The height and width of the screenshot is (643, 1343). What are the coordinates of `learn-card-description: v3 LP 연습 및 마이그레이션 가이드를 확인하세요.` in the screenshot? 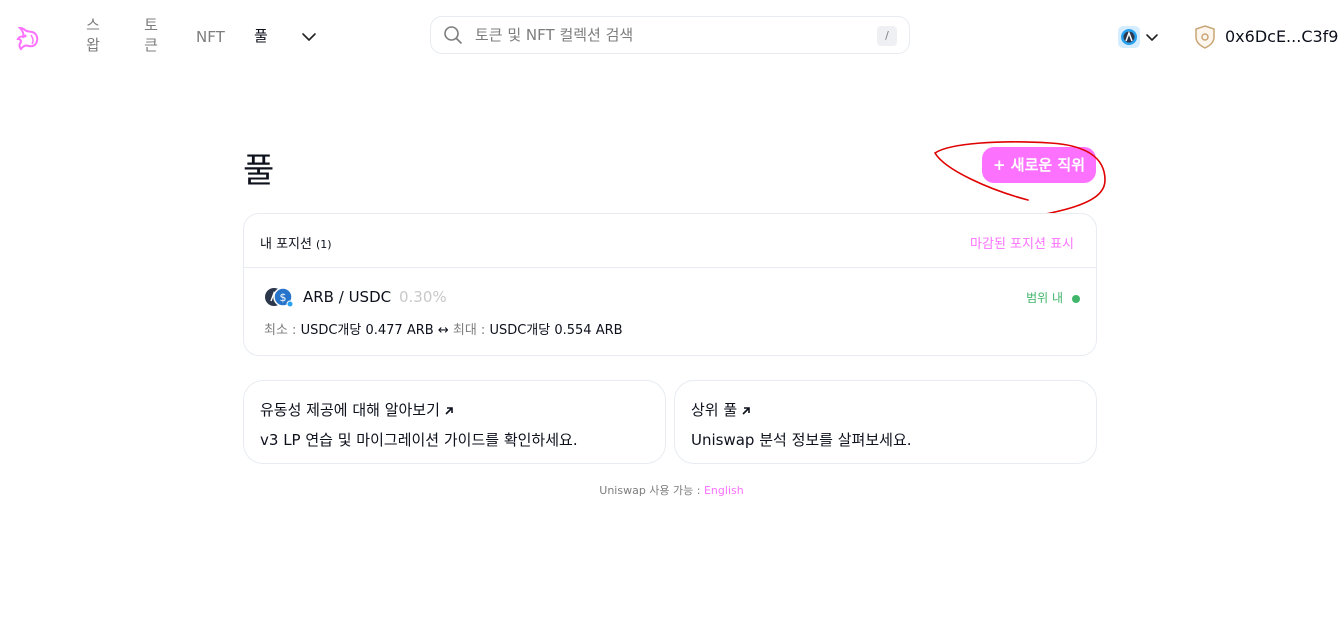 It's located at (419, 440).